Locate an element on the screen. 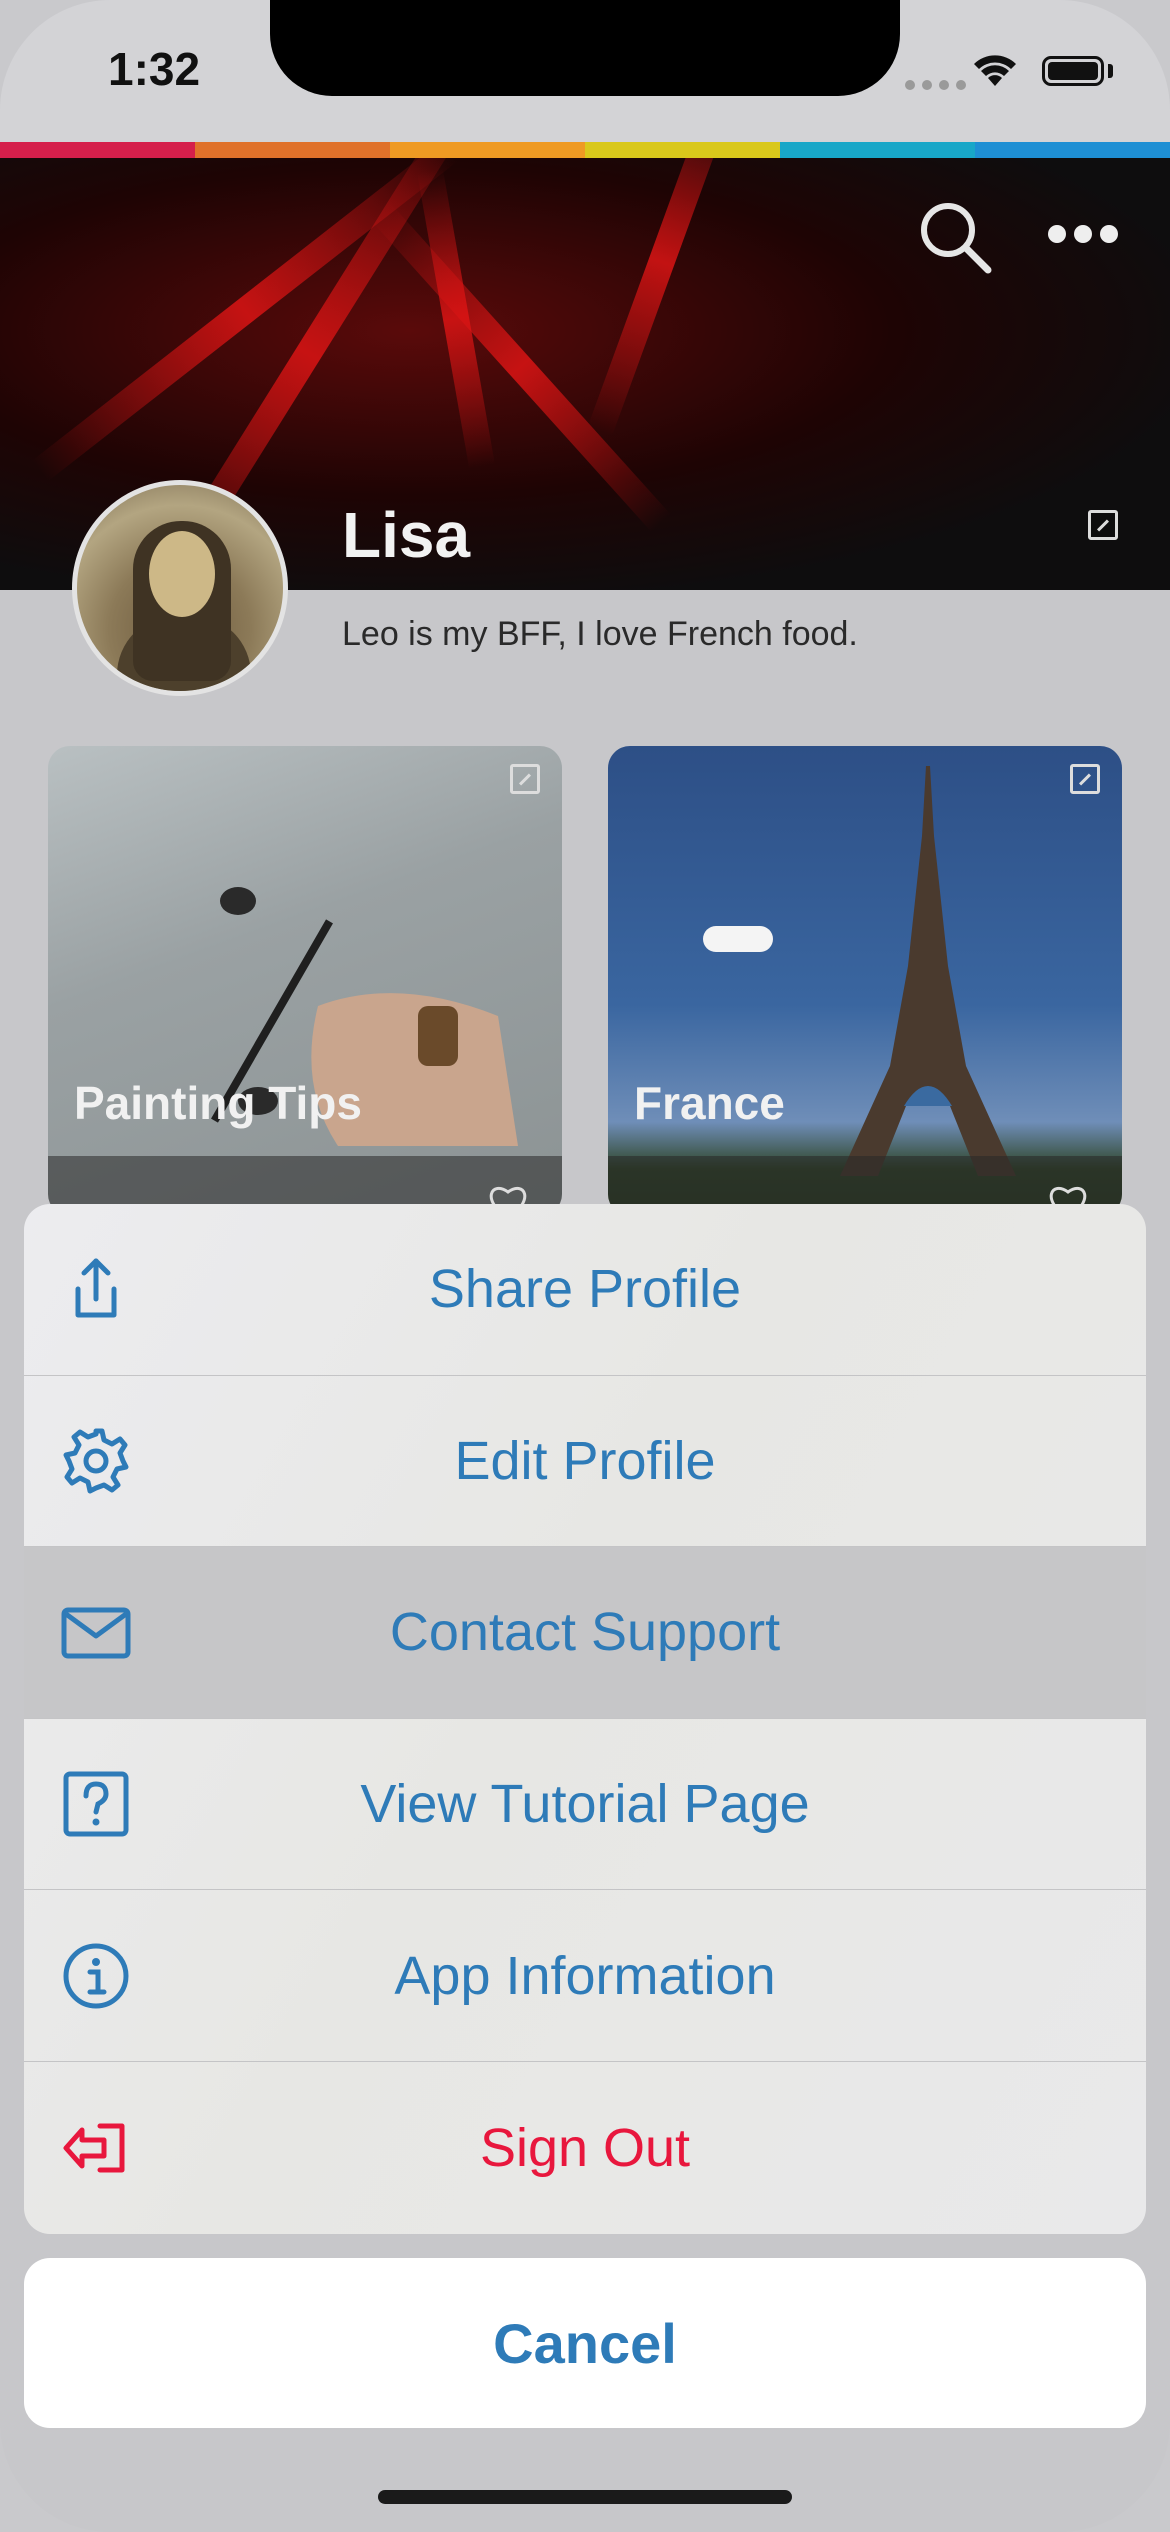 The width and height of the screenshot is (1170, 2532). wifi-icon is located at coordinates (995, 70).